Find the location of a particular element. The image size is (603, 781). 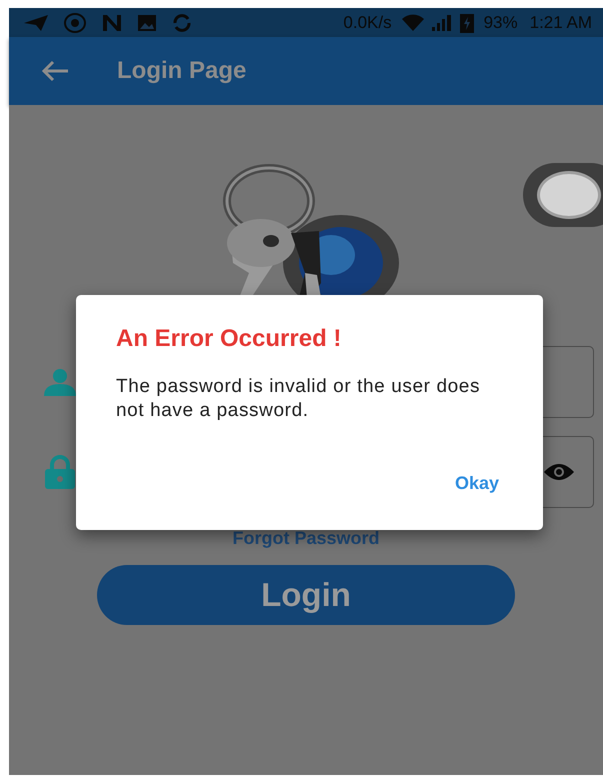

network-speed: 0.0K/s is located at coordinates (367, 22).